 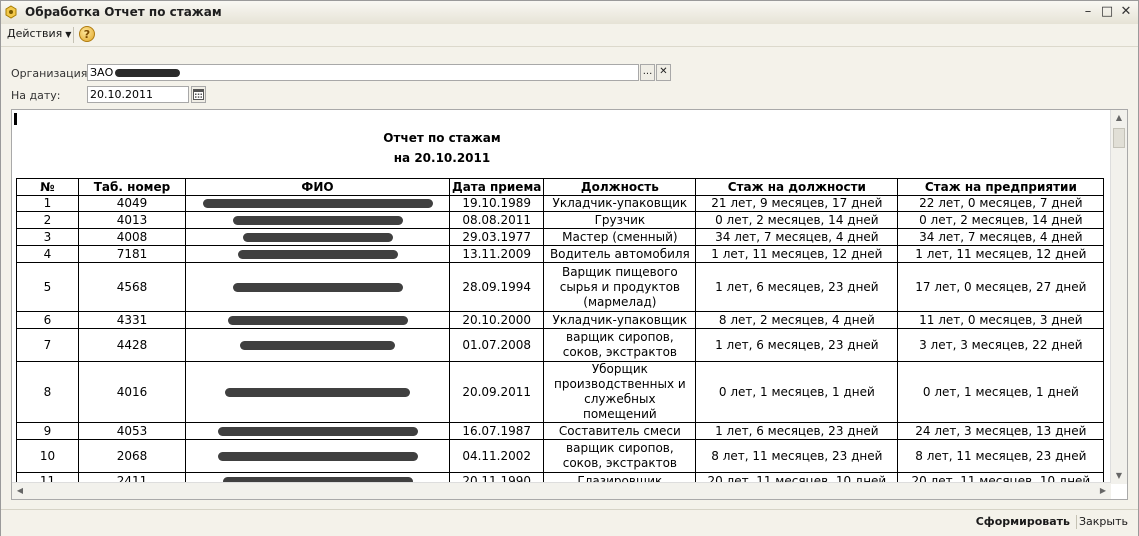 I want to click on bottom-separator, so click(x=1076, y=522).